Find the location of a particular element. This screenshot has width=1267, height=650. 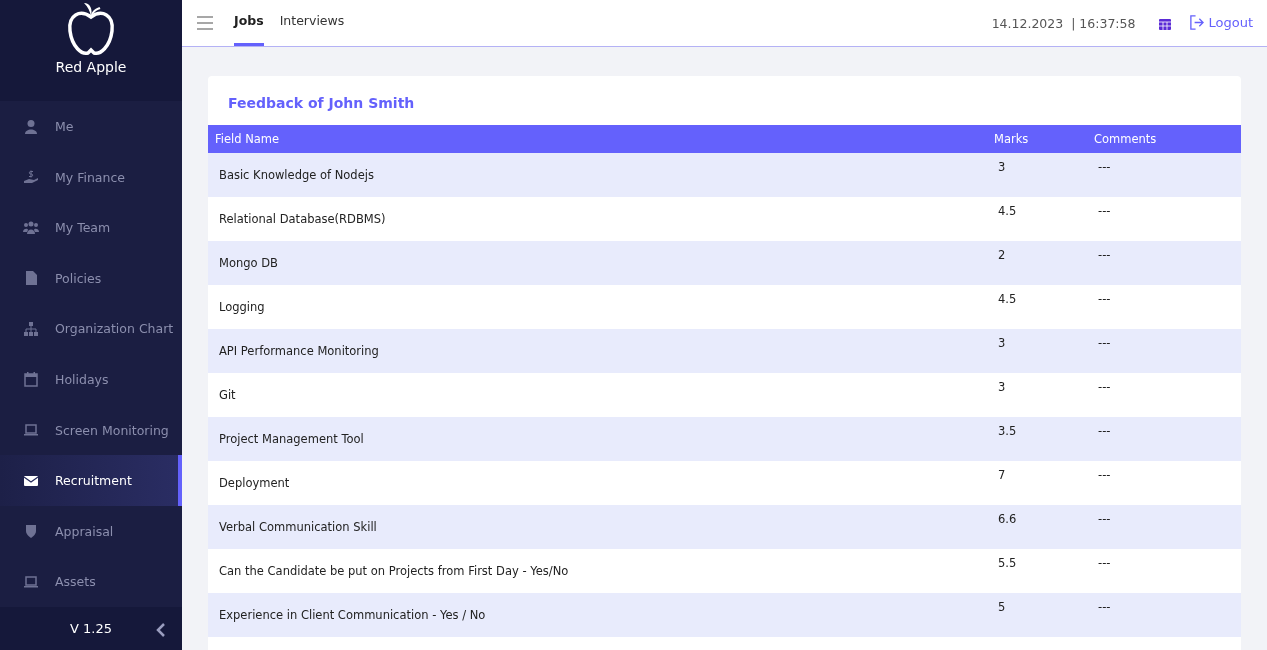

logout-icon is located at coordinates (1197, 22).